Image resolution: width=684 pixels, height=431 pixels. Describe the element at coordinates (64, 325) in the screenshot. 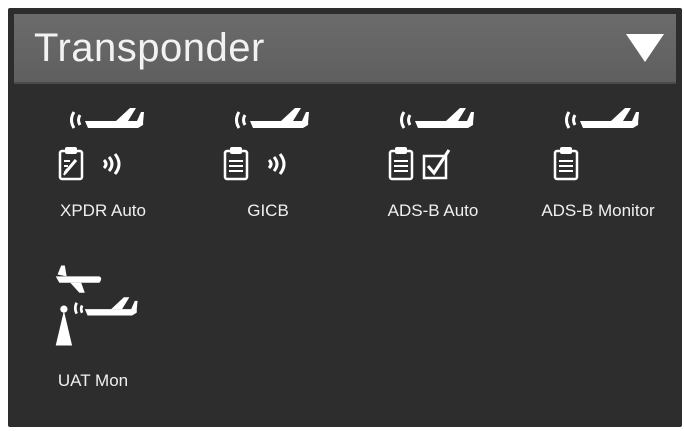

I see `antenna-tower-icon` at that location.